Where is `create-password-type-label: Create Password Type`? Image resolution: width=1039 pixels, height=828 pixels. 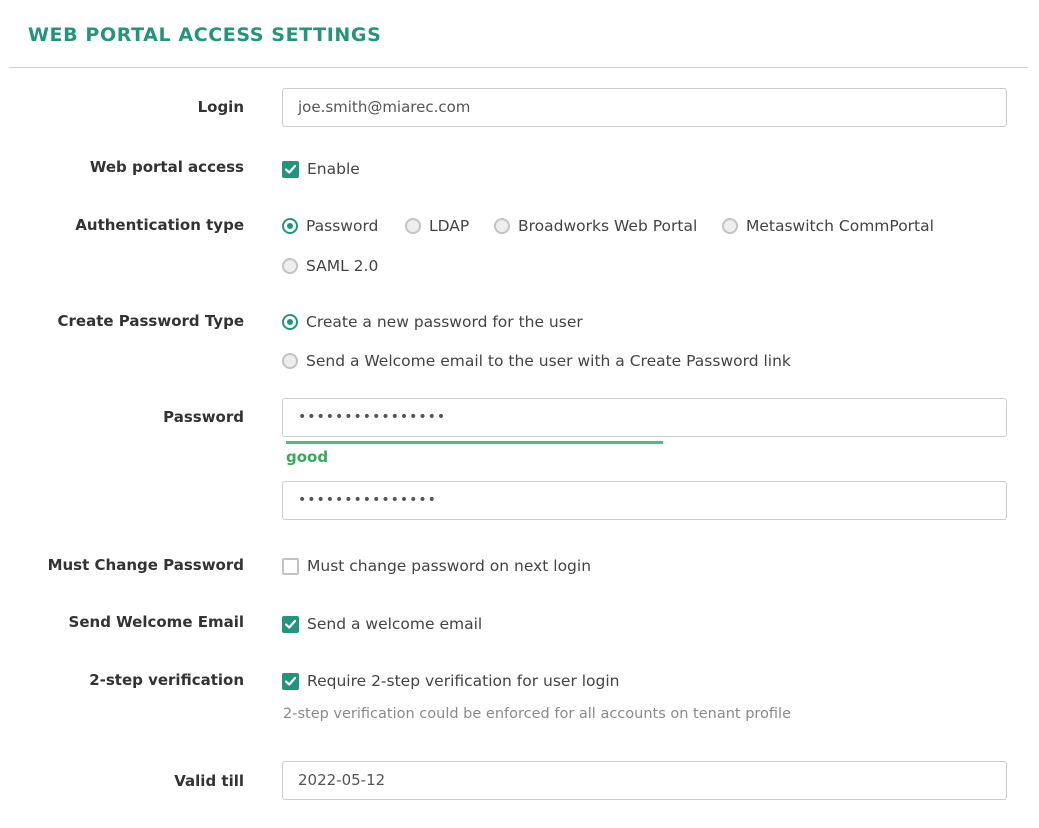 create-password-type-label: Create Password Type is located at coordinates (151, 321).